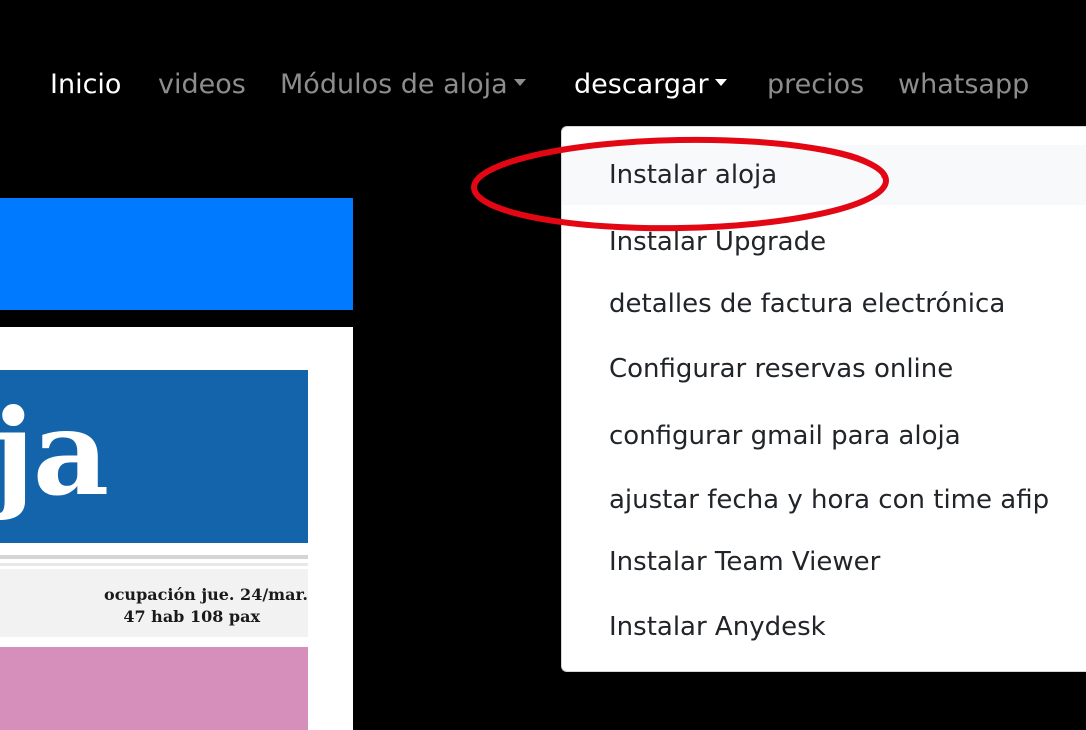  I want to click on occupancy-summary: ocupación jue. 24/mar. 47 hab 108 pax, so click(154, 603).